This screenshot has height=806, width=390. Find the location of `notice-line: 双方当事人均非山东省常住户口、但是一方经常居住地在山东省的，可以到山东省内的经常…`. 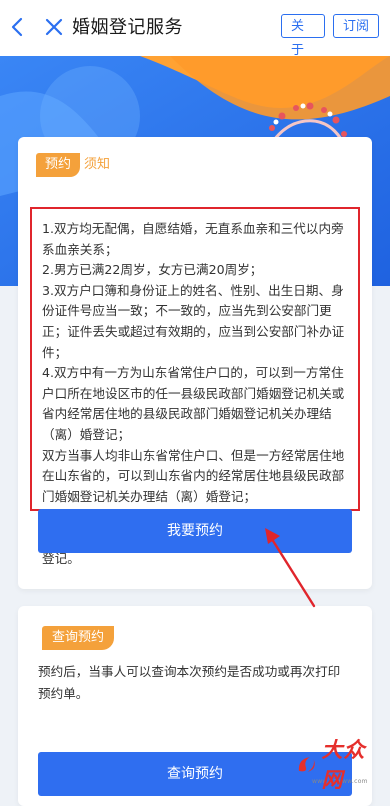

notice-line: 双方当事人均非山东省常住户口、但是一方经常居住地在山东省的，可以到山东省内的经常… is located at coordinates (193, 475).